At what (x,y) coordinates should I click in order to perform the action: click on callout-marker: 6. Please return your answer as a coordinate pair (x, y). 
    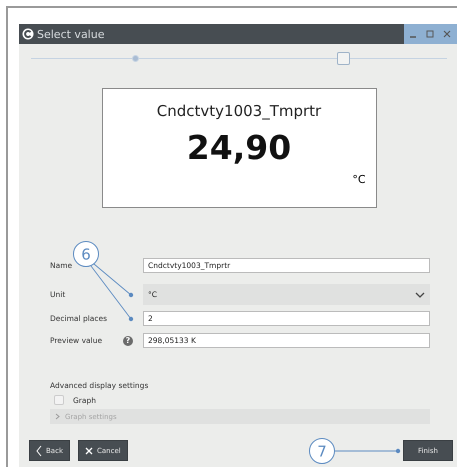
    Looking at the image, I should click on (86, 254).